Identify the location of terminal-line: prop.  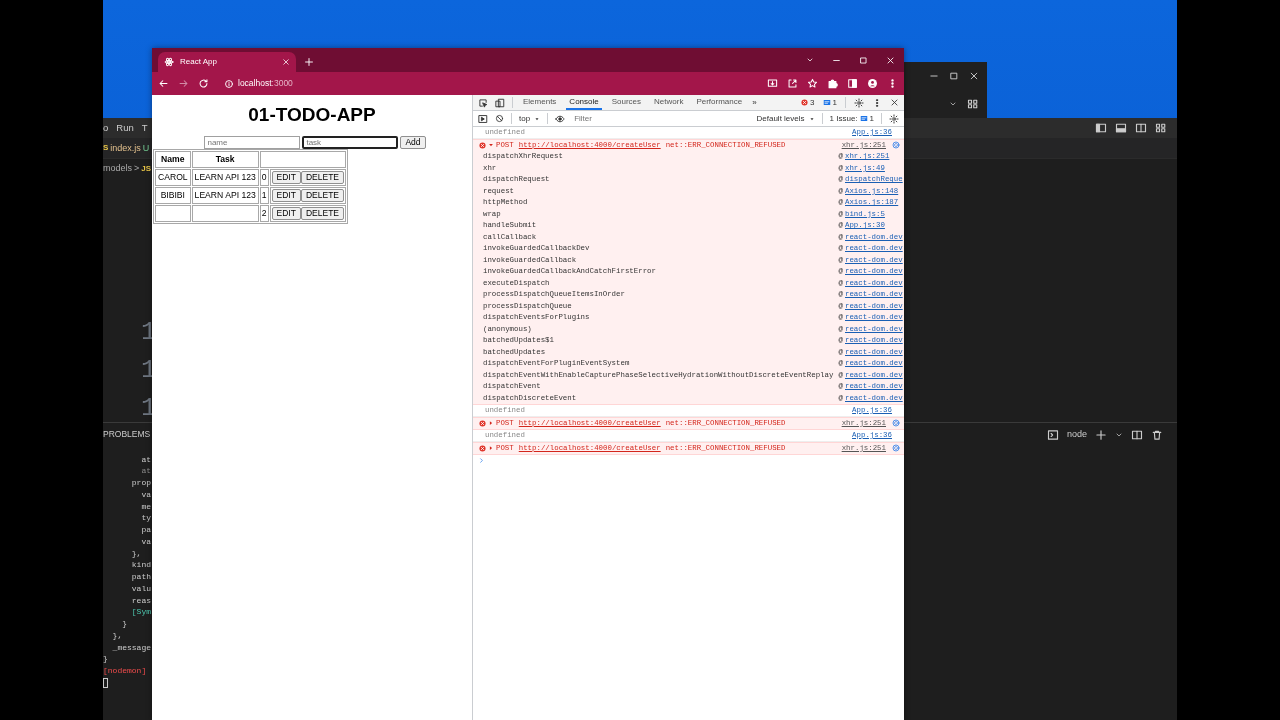
(140, 483).